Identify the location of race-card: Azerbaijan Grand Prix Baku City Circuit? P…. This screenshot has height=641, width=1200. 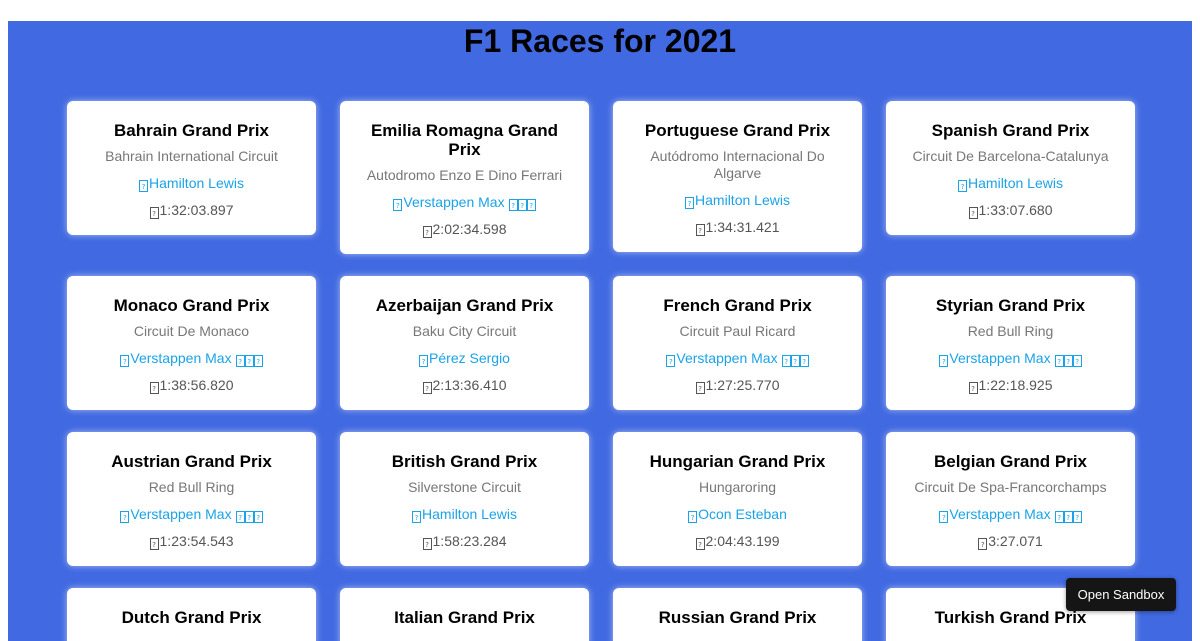
(464, 343).